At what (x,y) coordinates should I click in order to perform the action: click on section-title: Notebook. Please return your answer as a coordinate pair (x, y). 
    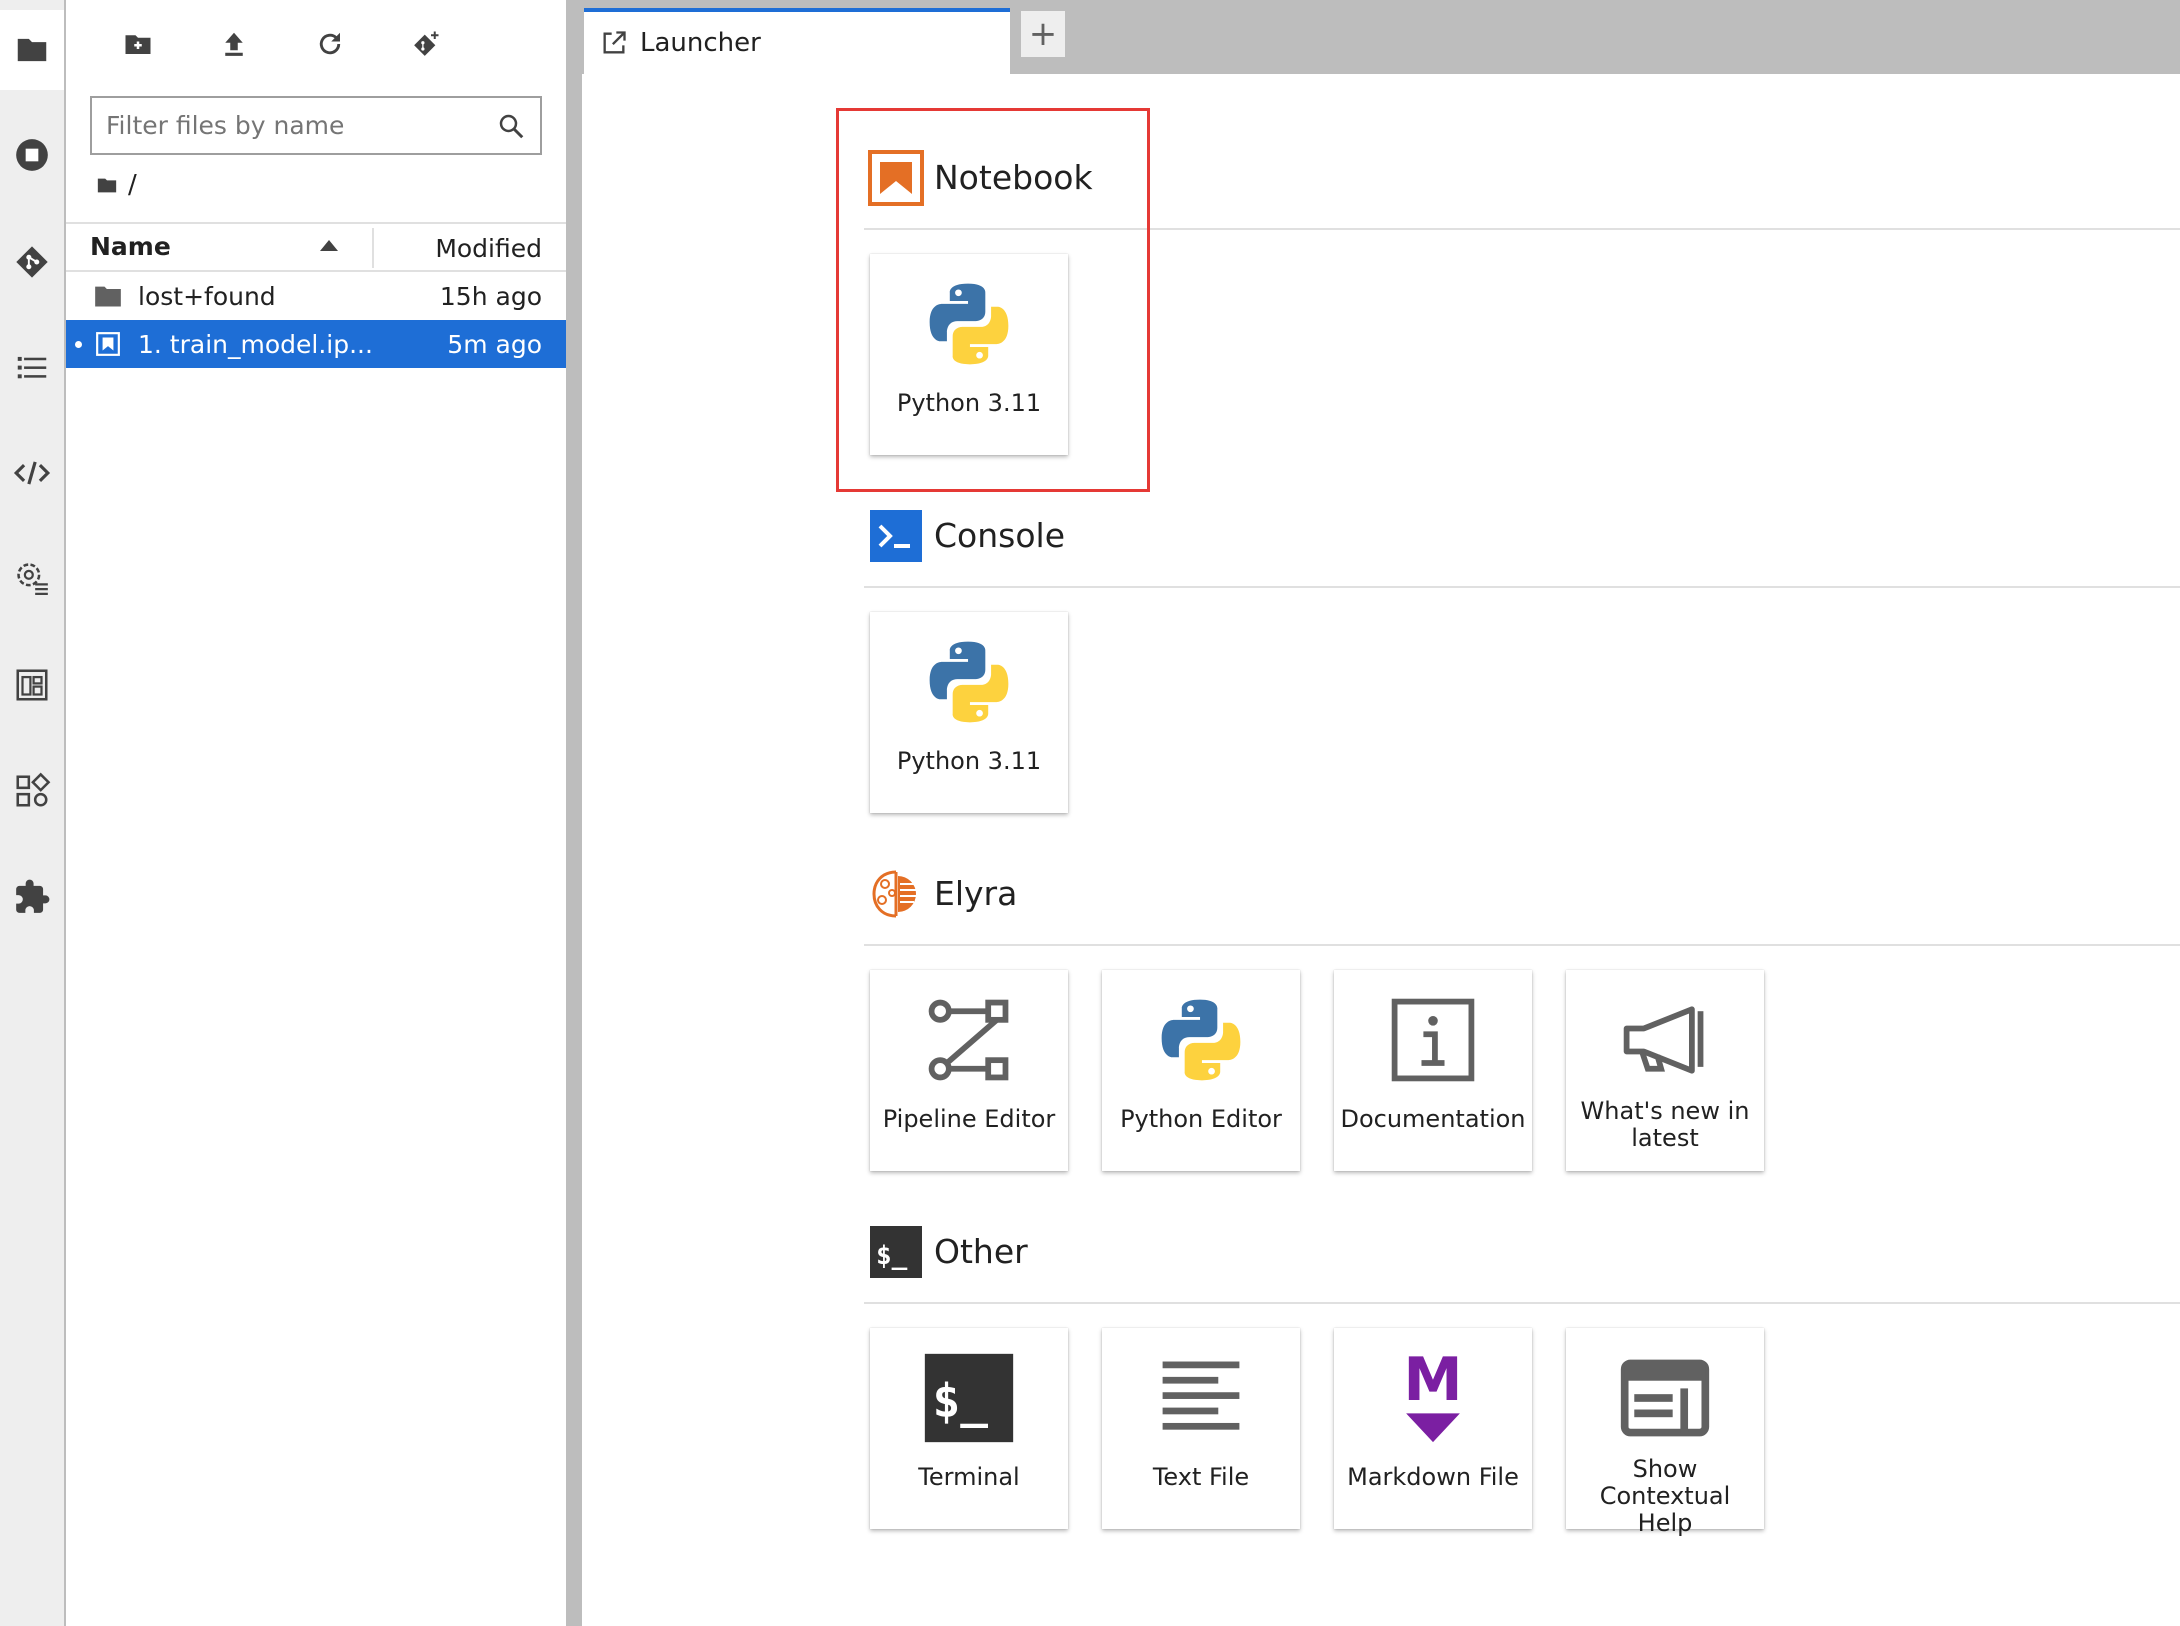
    Looking at the image, I should click on (1013, 177).